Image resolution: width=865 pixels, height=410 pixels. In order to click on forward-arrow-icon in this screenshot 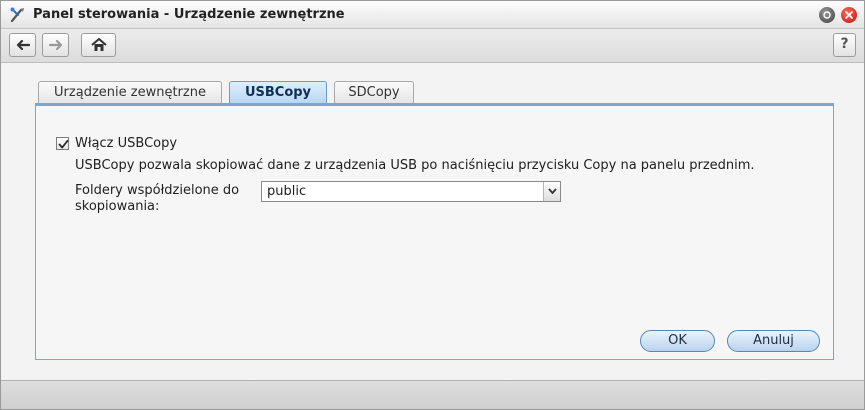, I will do `click(55, 45)`.